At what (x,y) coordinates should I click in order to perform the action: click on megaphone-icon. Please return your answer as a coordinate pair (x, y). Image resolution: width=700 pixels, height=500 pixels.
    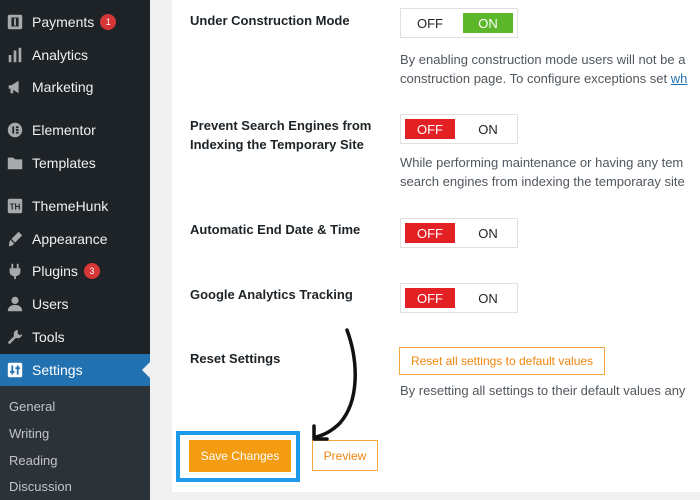
    Looking at the image, I should click on (15, 87).